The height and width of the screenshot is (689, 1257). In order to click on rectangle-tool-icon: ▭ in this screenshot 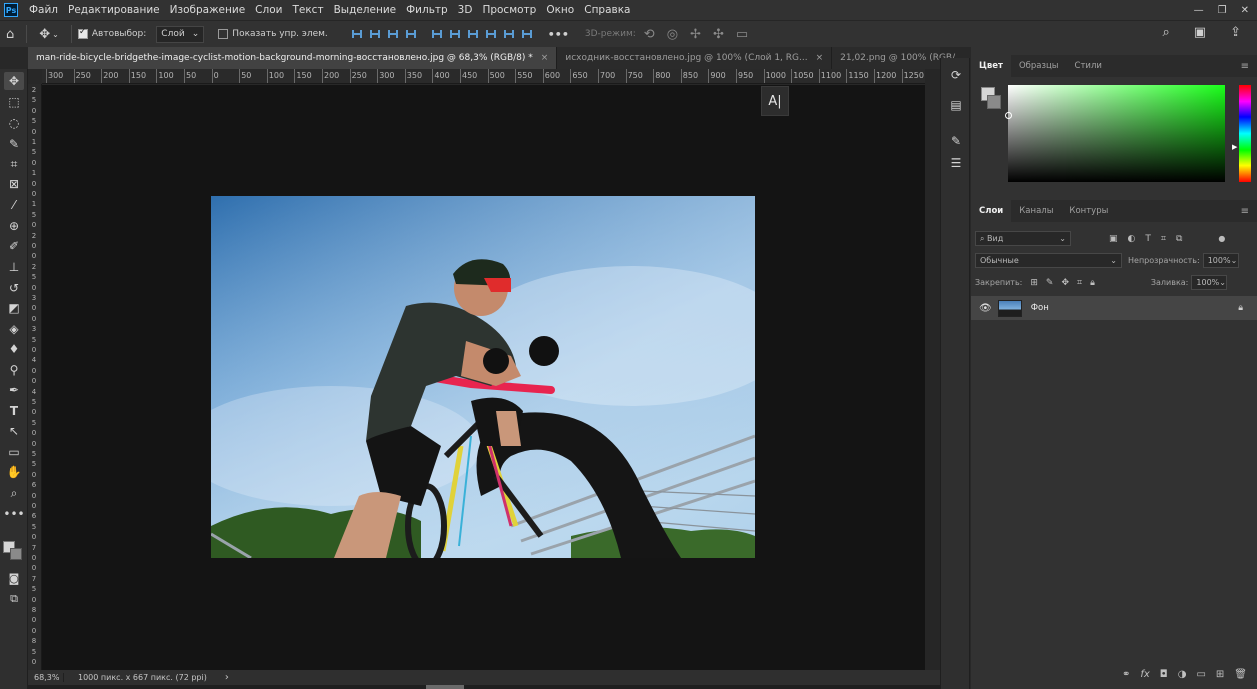, I will do `click(14, 452)`.